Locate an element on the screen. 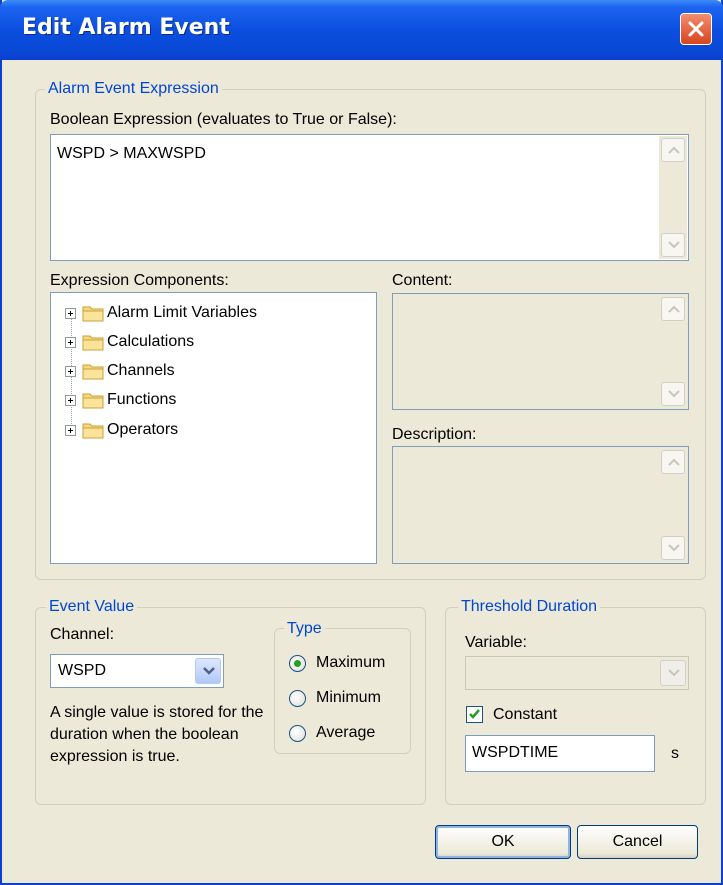  description-textarea is located at coordinates (540, 505).